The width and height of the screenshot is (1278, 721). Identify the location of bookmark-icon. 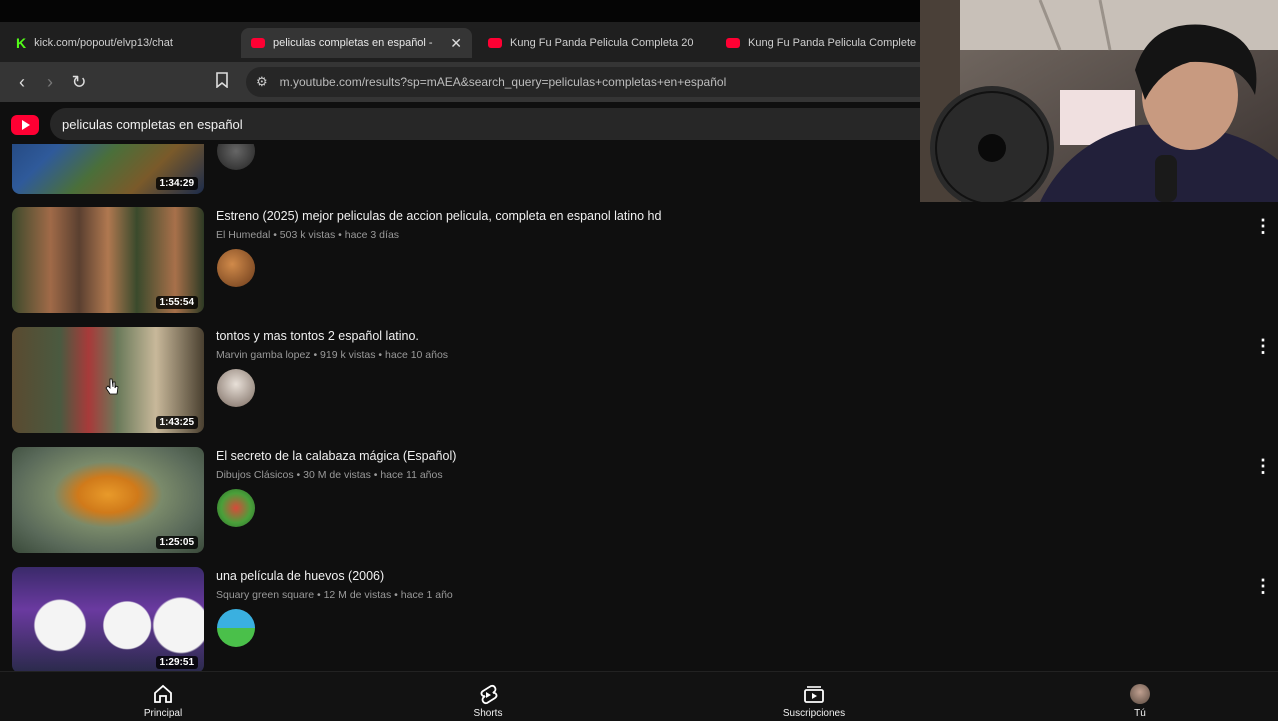
(222, 82).